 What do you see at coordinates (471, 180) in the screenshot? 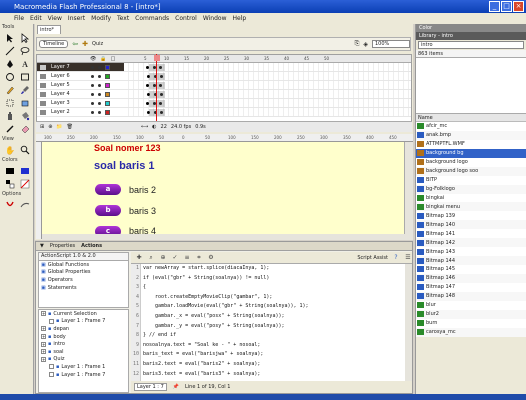
I see `library-item: BITP` at bounding box center [471, 180].